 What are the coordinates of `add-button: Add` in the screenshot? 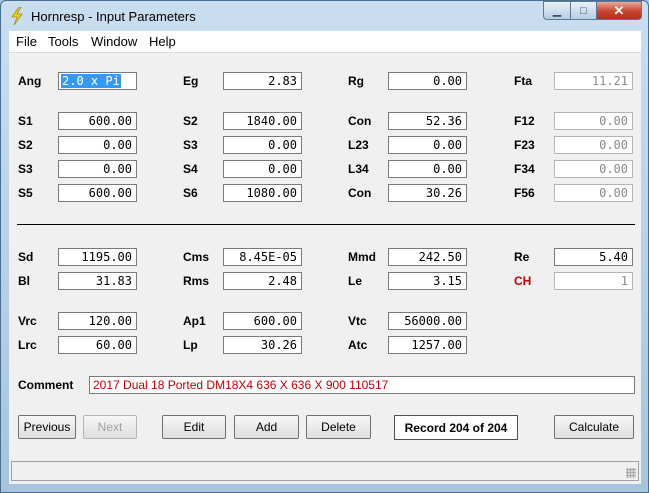 It's located at (266, 427).